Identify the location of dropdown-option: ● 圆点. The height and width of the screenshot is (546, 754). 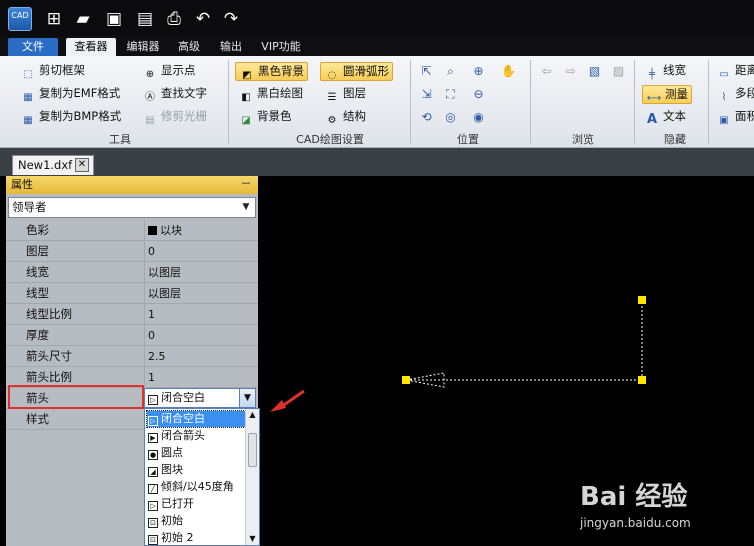
(196, 453).